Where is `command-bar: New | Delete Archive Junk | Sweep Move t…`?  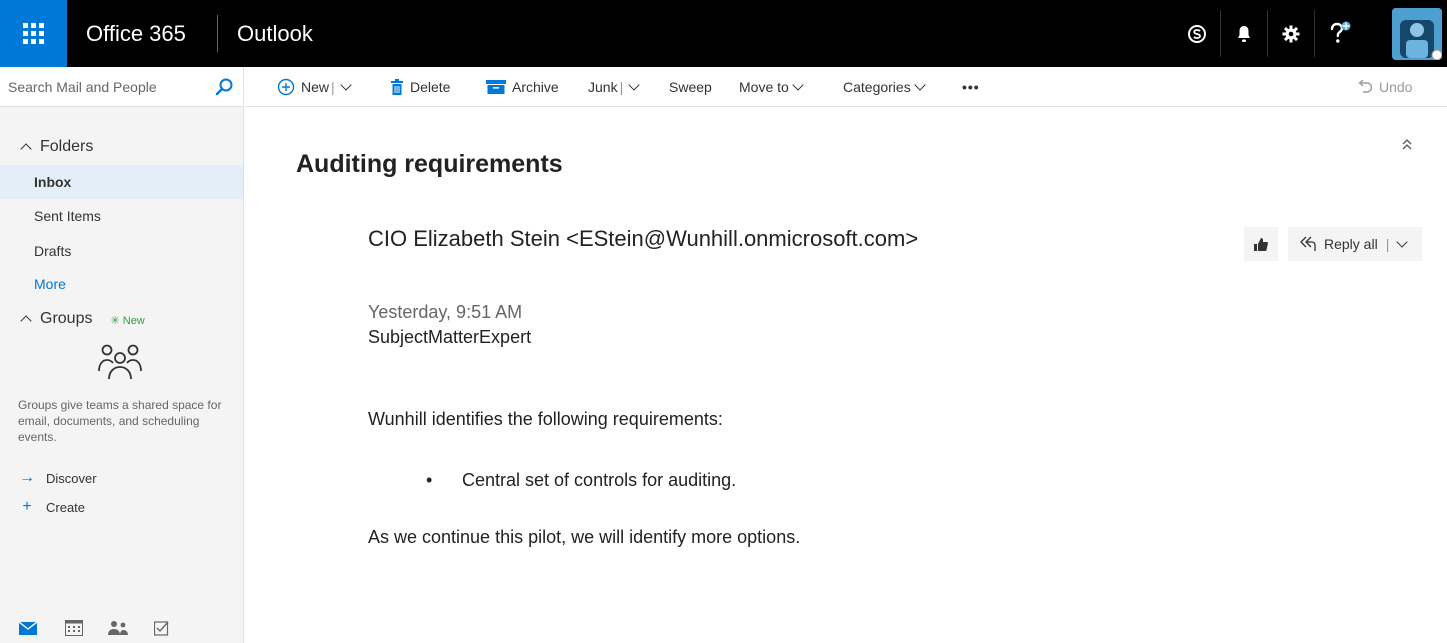
command-bar: New | Delete Archive Junk | Sweep Move t… is located at coordinates (846, 87).